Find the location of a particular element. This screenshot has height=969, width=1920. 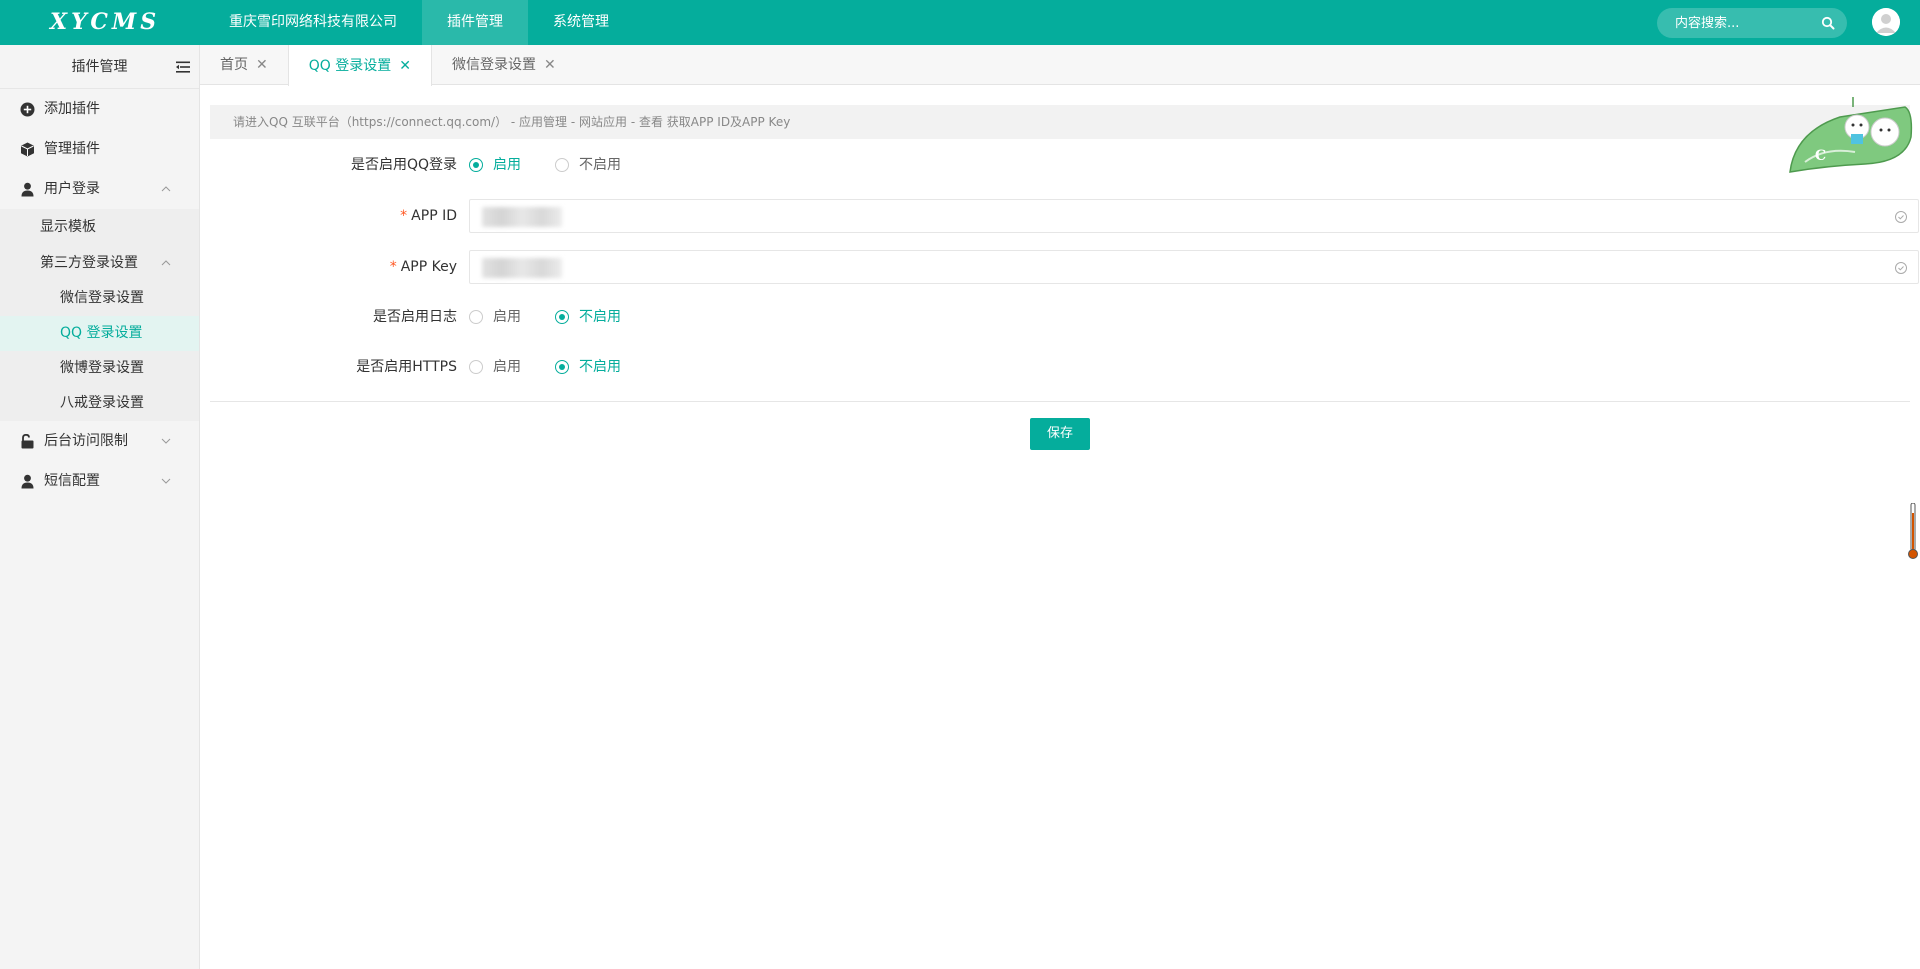

label-app-key: * APP Key is located at coordinates (333, 267).